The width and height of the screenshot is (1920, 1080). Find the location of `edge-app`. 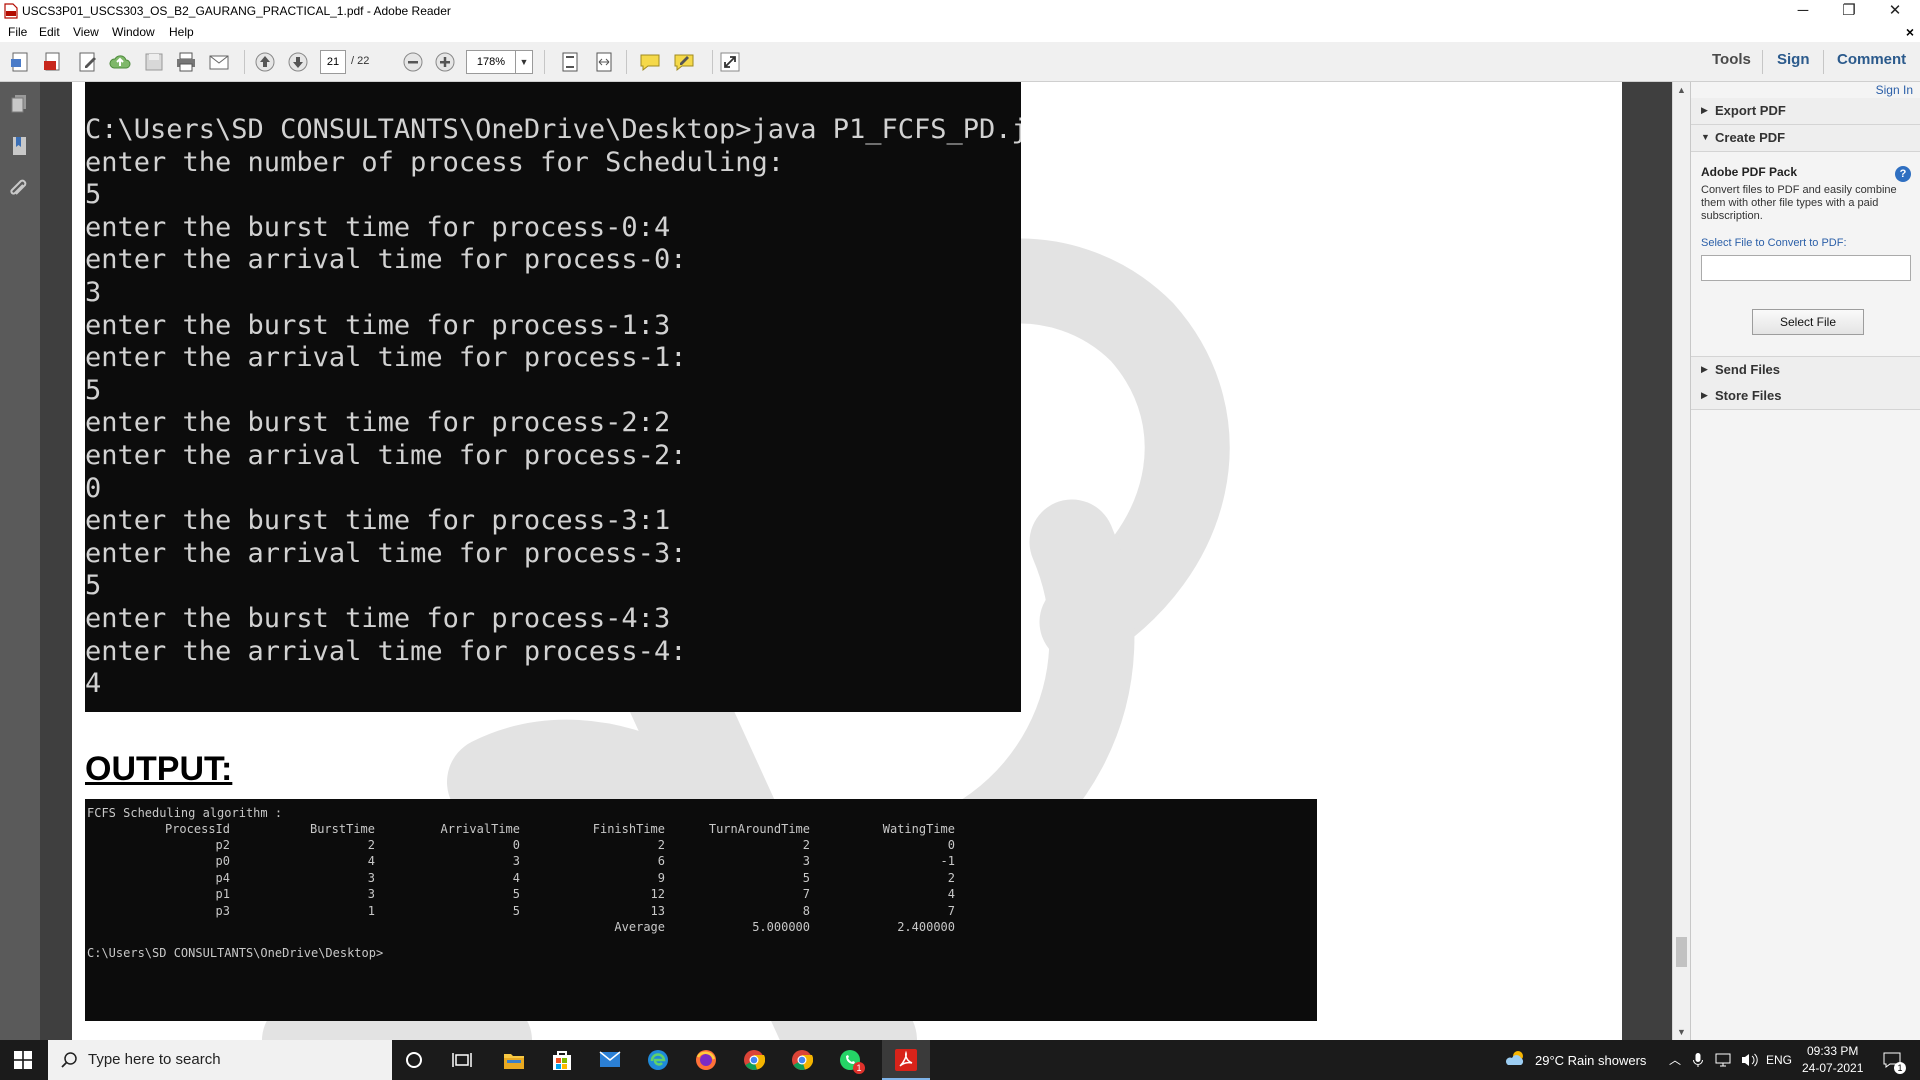

edge-app is located at coordinates (658, 1060).